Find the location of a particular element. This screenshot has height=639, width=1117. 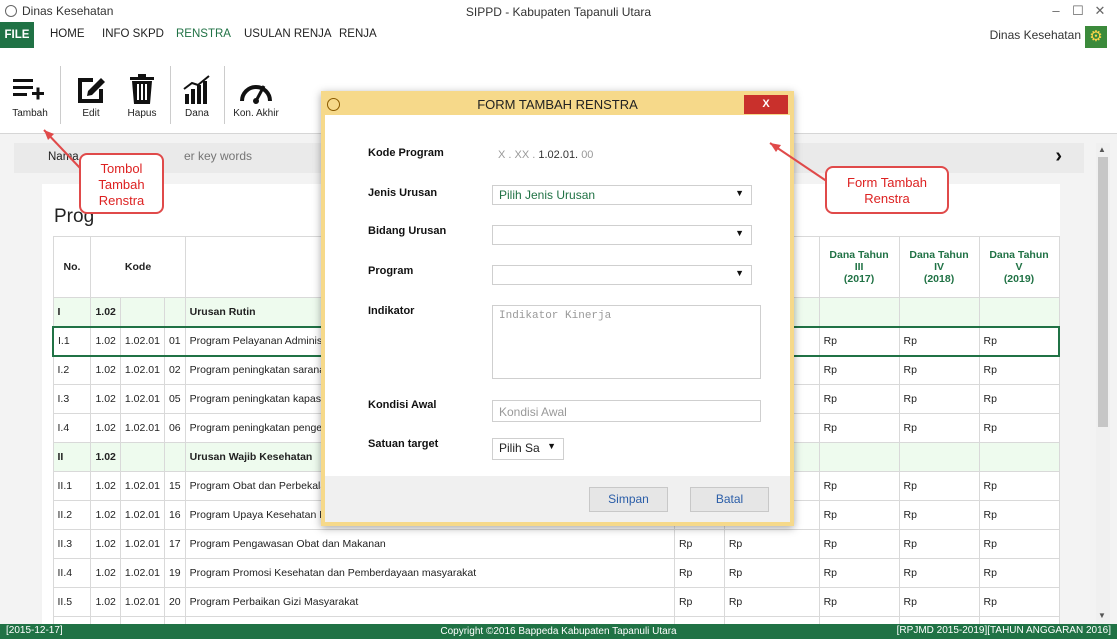

kon-akhir-button: Kon. Akhir is located at coordinates (256, 96).